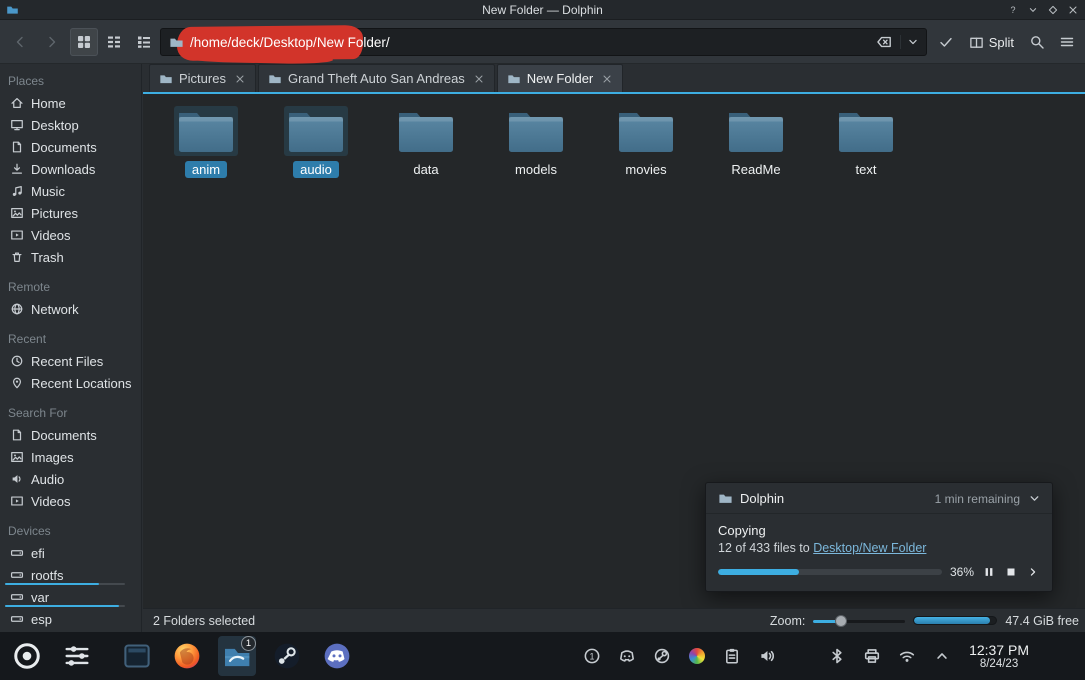  I want to click on sidebar-item-label: Images, so click(52, 457).